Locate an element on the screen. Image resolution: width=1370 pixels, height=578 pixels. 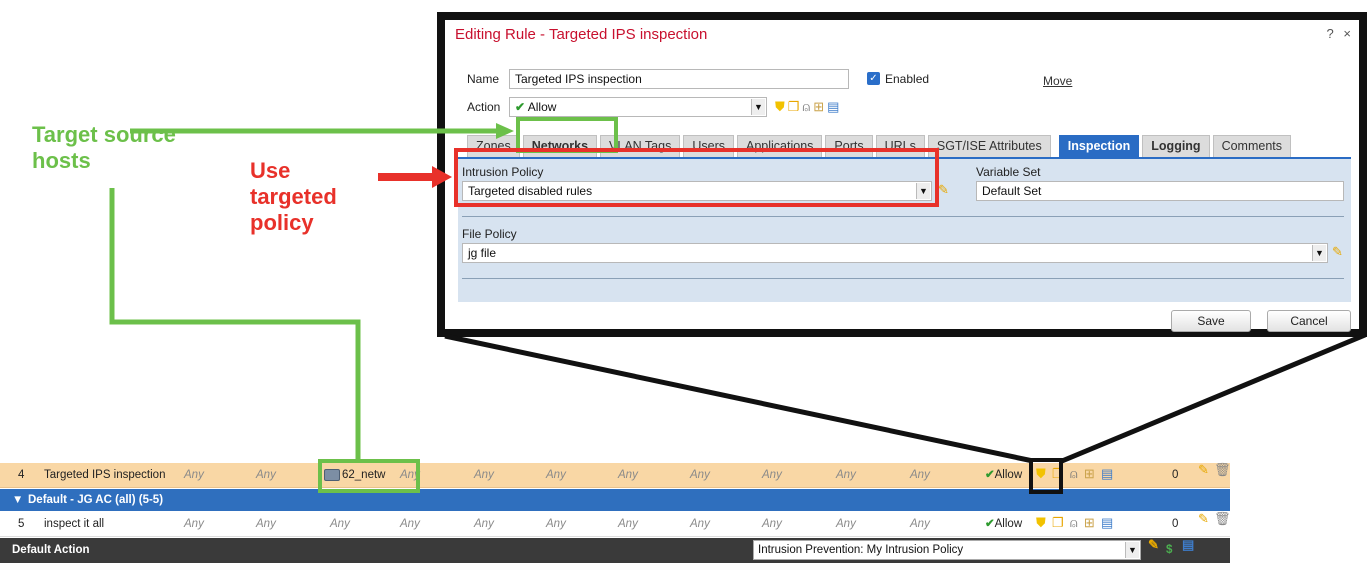
cancel-button: Cancel is located at coordinates (1309, 321).